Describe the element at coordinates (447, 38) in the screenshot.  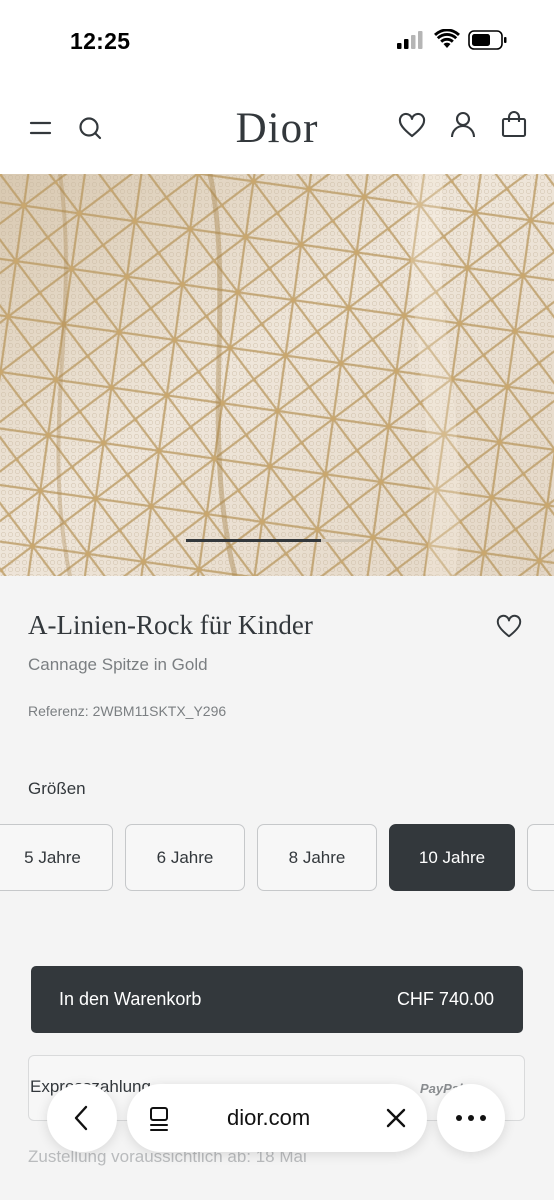
I see `wifi-icon` at that location.